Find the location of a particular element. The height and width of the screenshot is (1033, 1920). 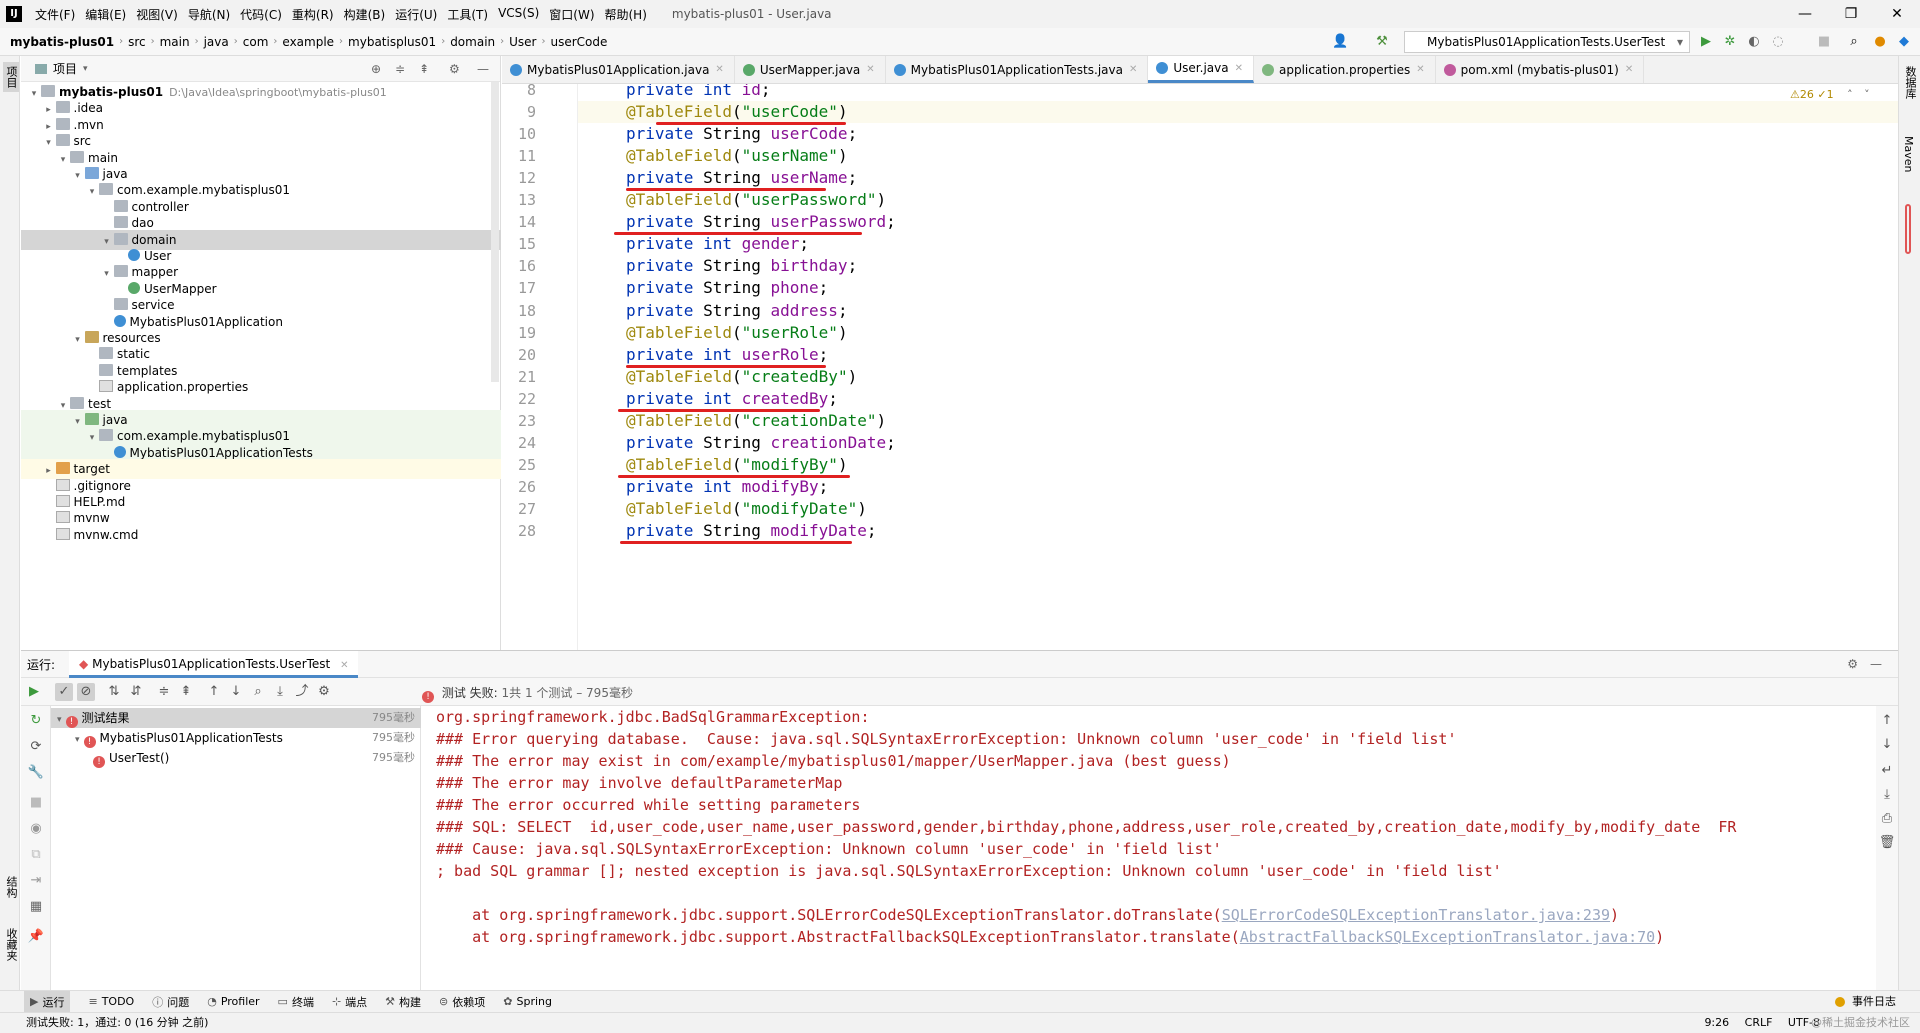

tool-window-button: ⊹ 端点 is located at coordinates (349, 1002).